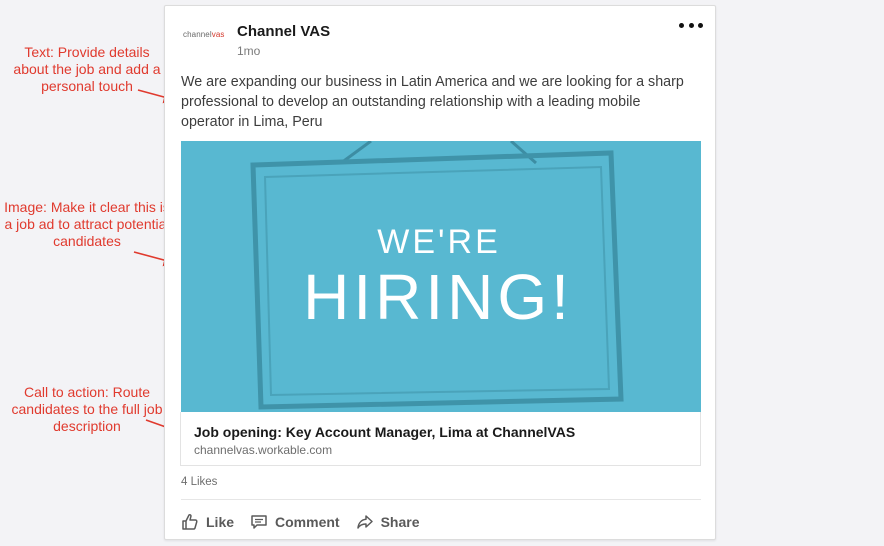 This screenshot has height=546, width=884. What do you see at coordinates (199, 482) in the screenshot?
I see `likes-count: 4 Likes` at bounding box center [199, 482].